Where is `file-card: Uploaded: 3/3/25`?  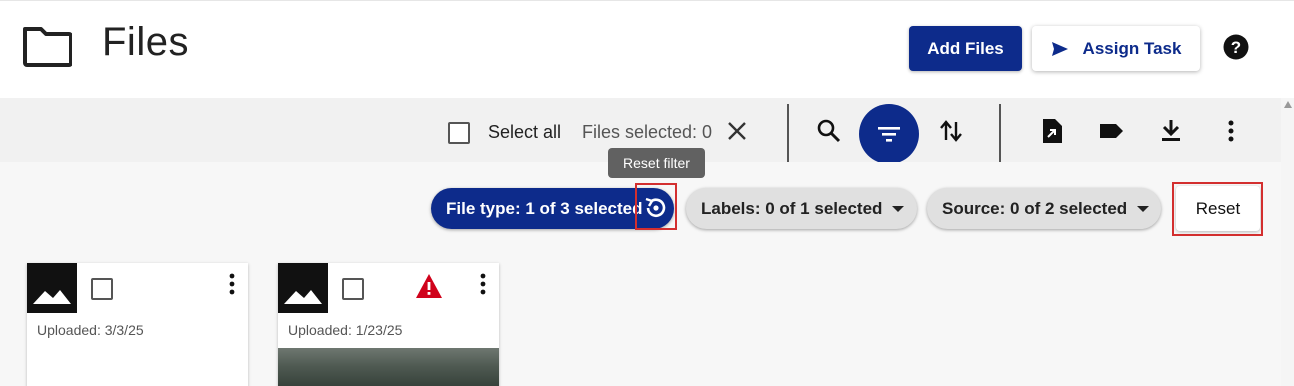 file-card: Uploaded: 3/3/25 is located at coordinates (137, 324).